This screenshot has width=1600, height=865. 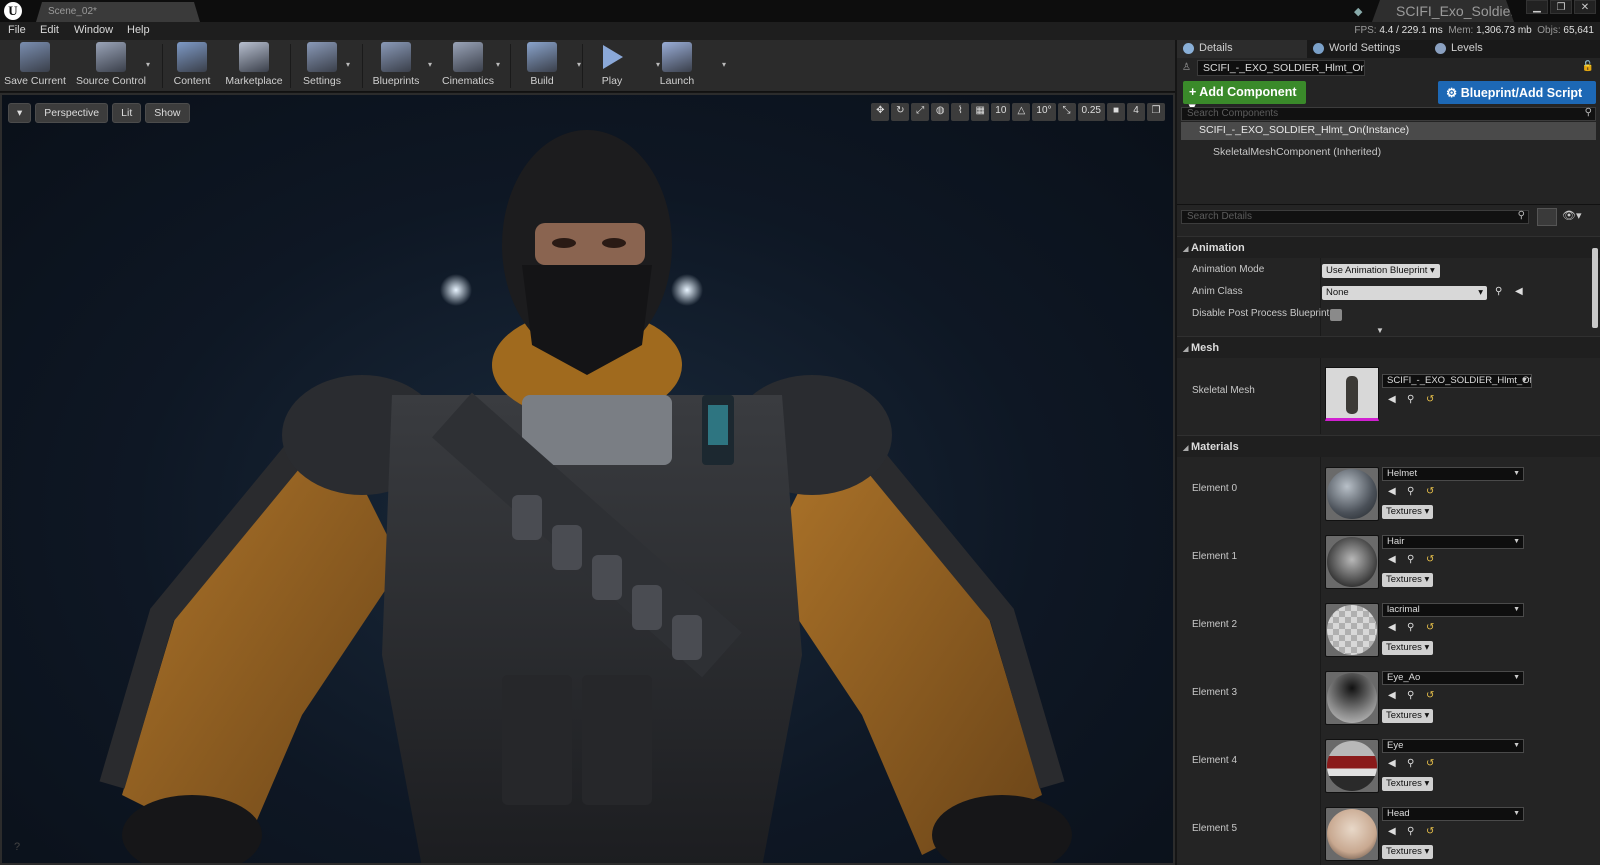 What do you see at coordinates (17, 30) in the screenshot?
I see `menu-file: File` at bounding box center [17, 30].